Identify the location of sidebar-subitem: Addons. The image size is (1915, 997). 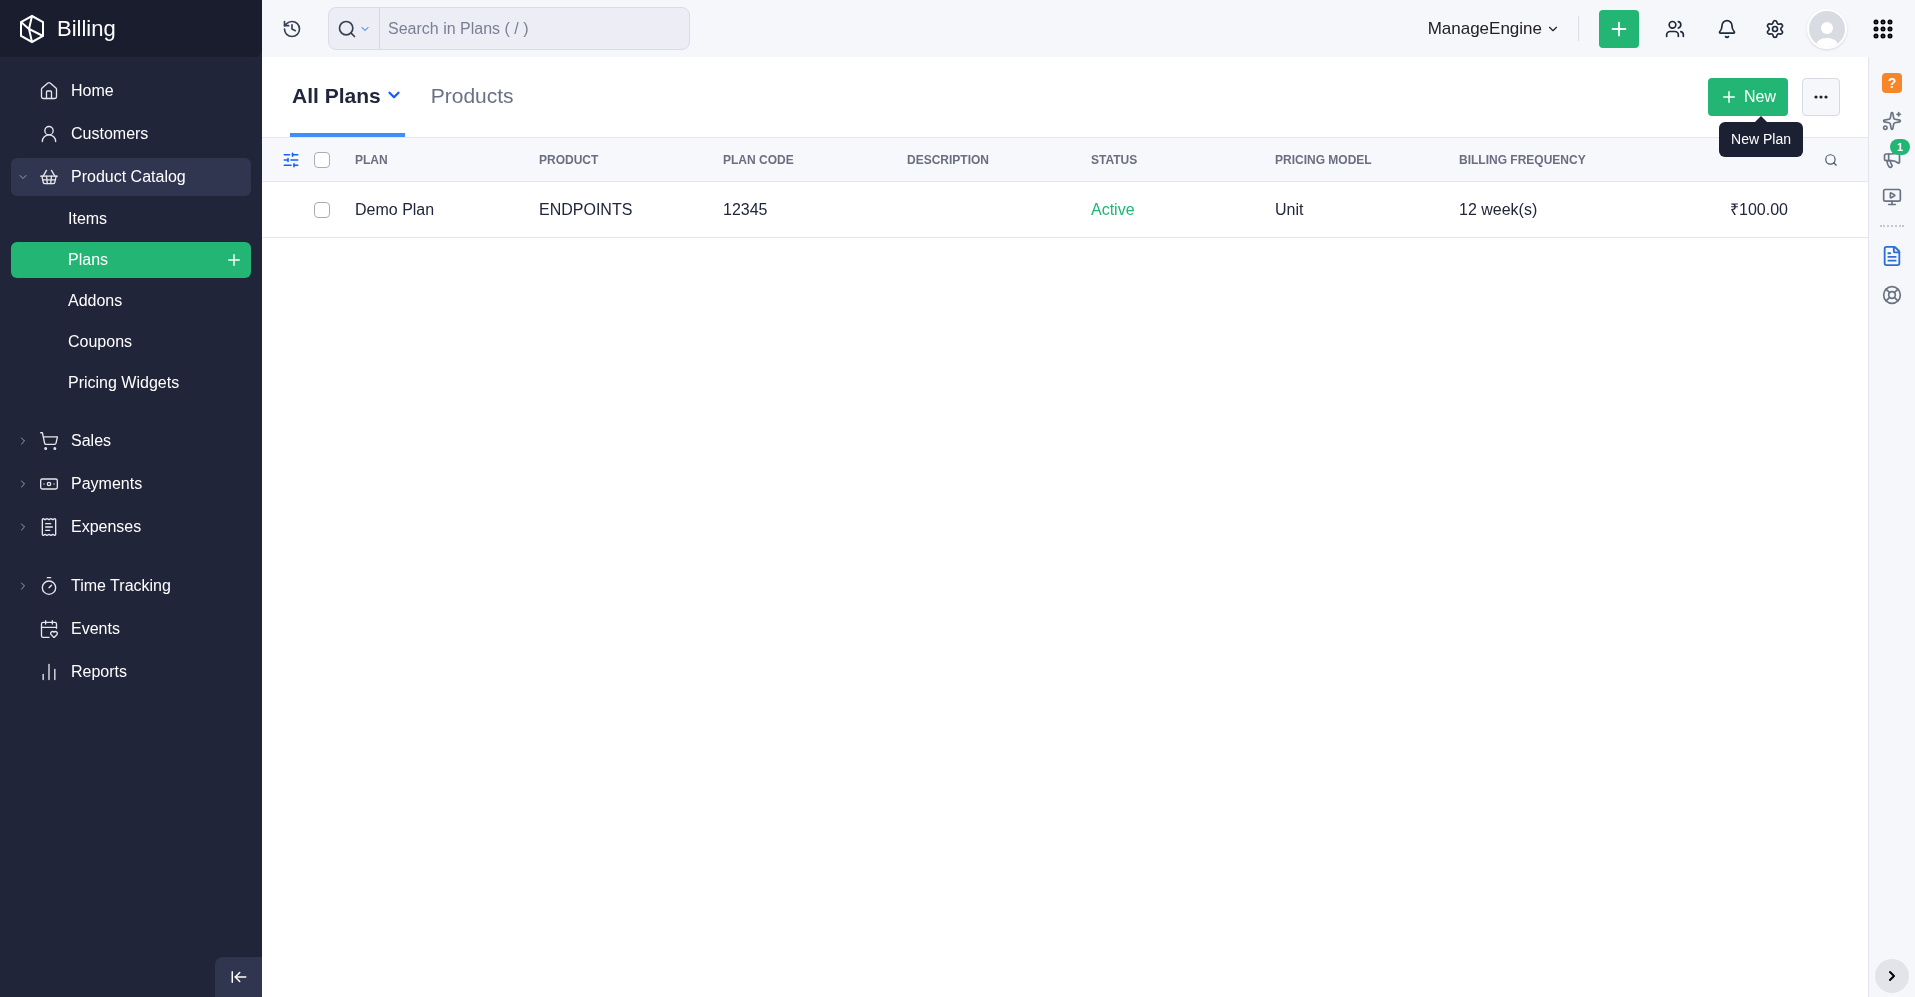
(131, 301).